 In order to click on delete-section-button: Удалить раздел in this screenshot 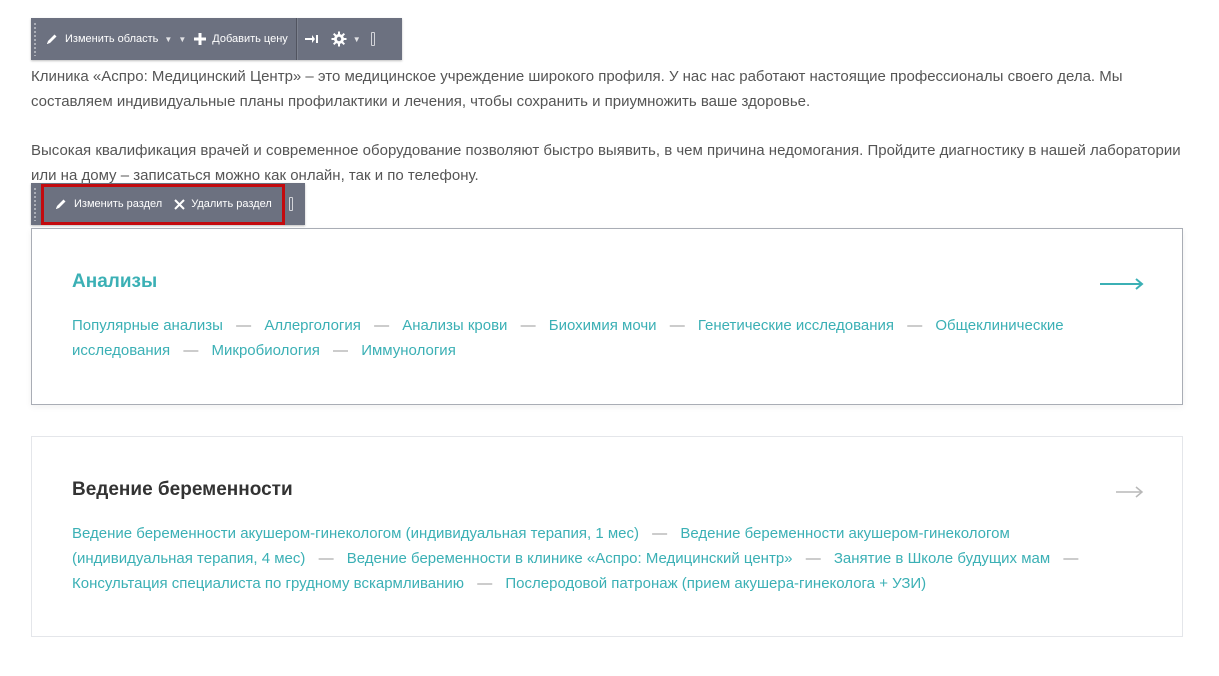, I will do `click(223, 204)`.